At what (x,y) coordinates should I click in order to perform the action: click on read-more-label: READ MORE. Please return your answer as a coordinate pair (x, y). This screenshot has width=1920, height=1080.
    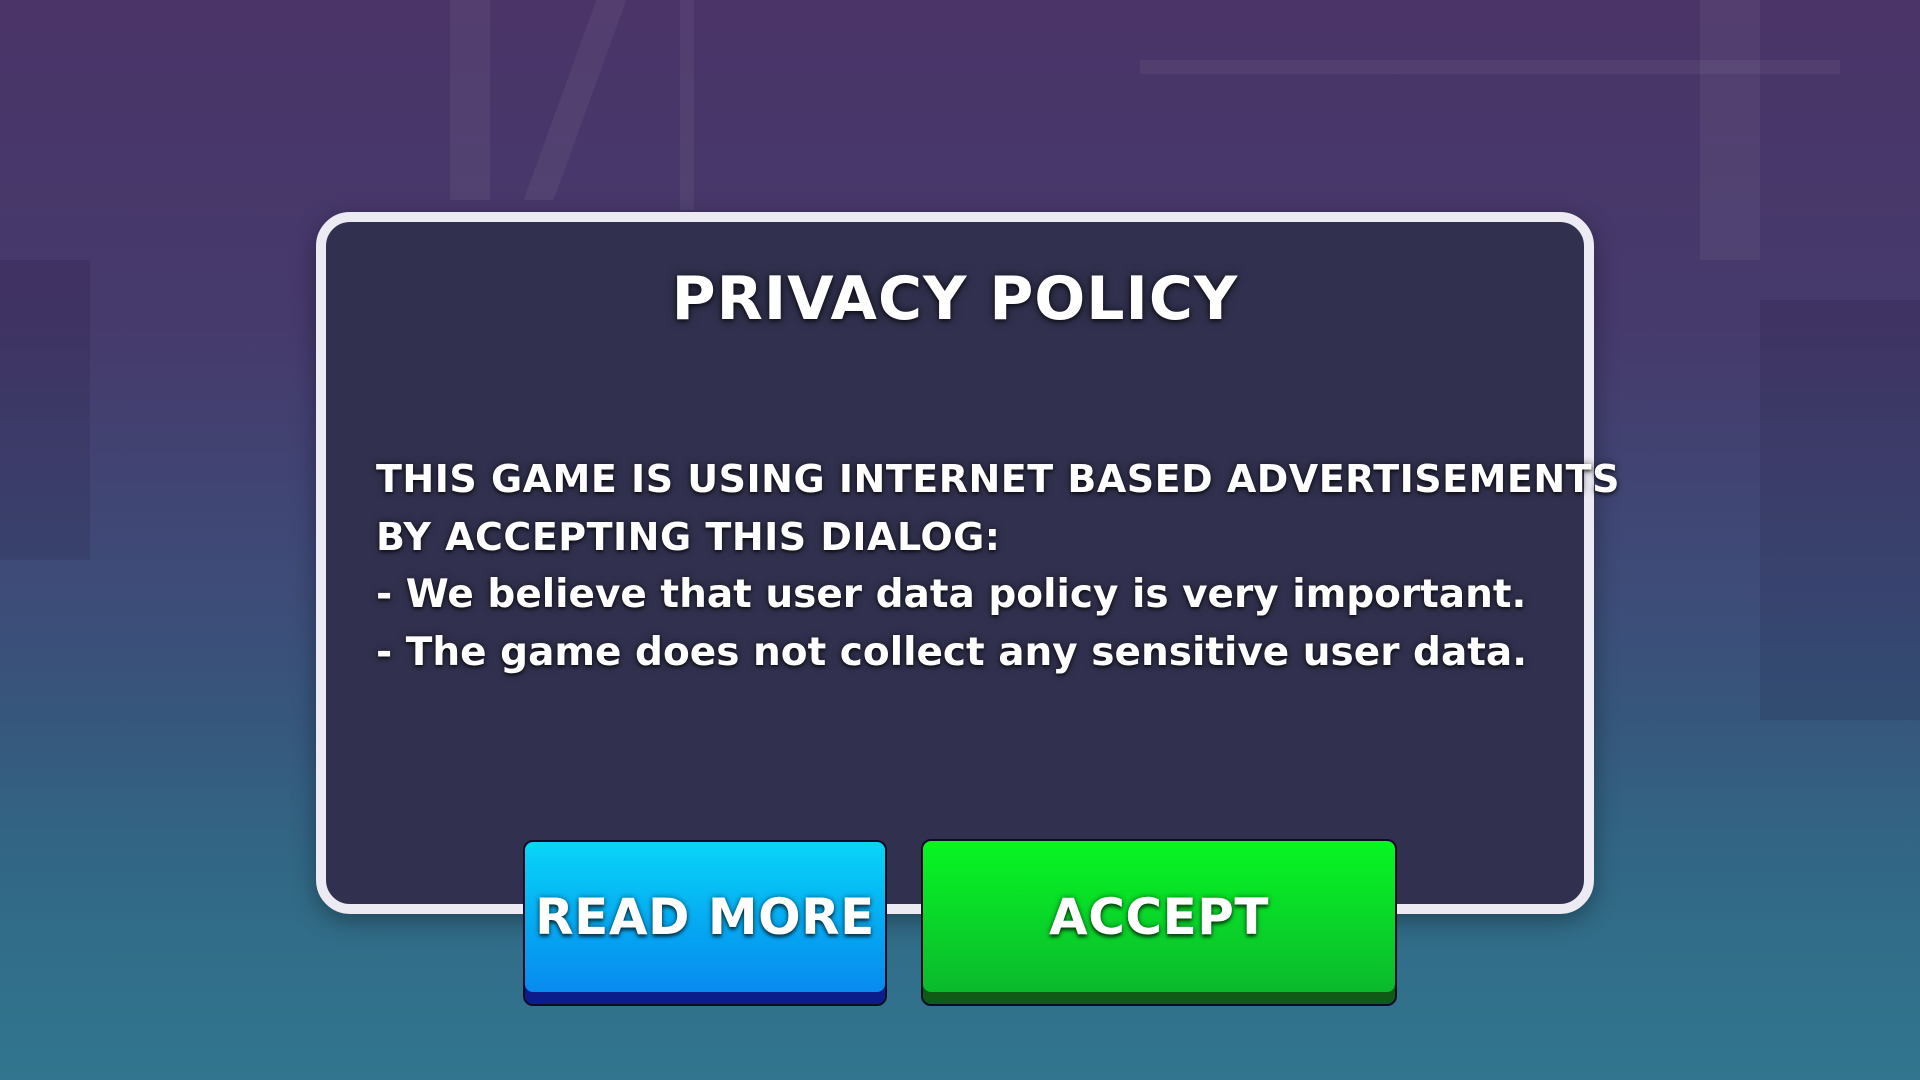
    Looking at the image, I should click on (705, 917).